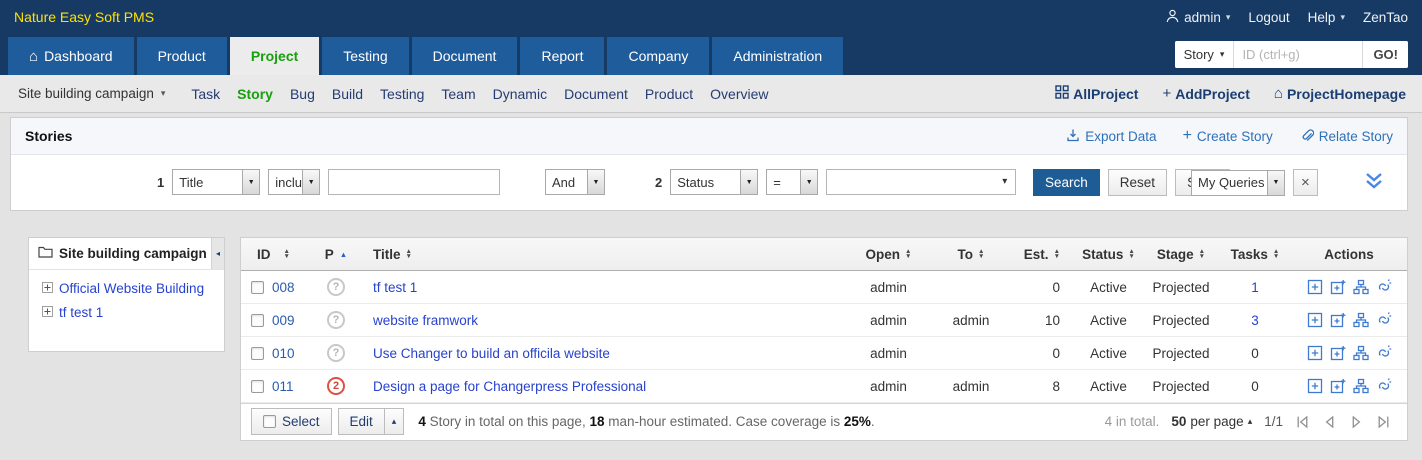 This screenshot has height=460, width=1422. Describe the element at coordinates (1340, 93) in the screenshot. I see `project-homepage-link: ⌂ ProjectHomepage` at that location.